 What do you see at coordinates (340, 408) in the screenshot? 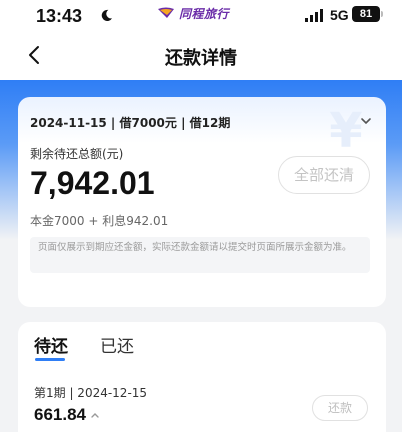
I see `repay-button: 还款` at bounding box center [340, 408].